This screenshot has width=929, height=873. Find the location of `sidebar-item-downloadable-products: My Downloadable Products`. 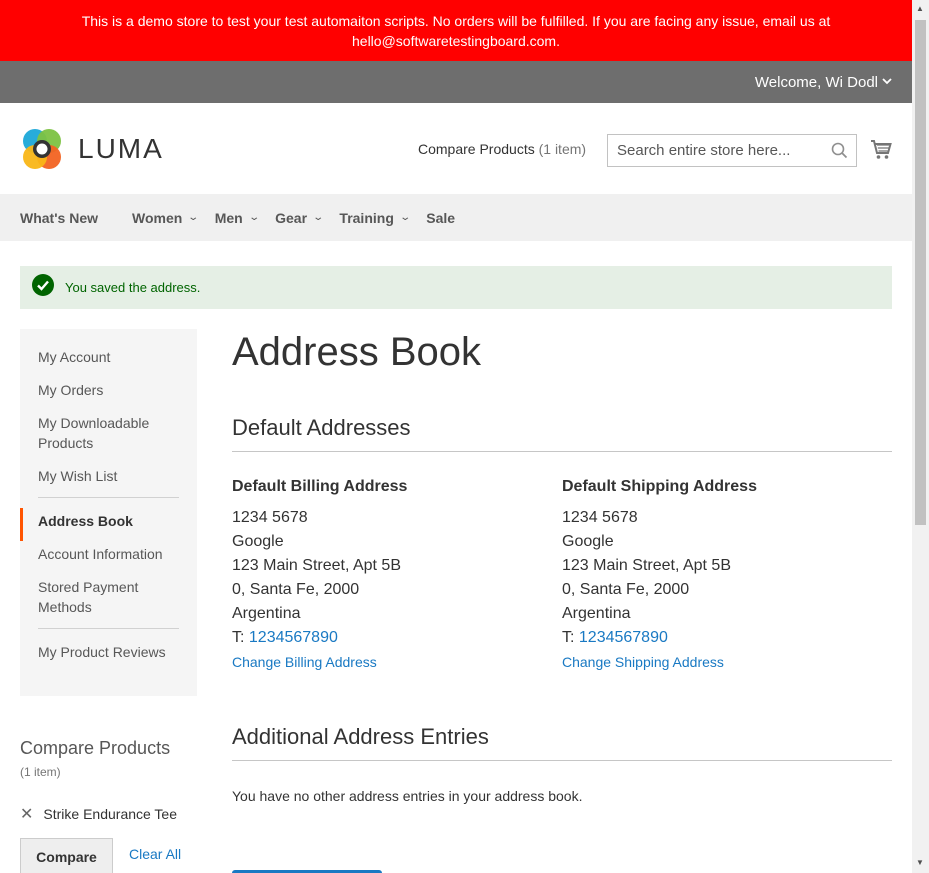

sidebar-item-downloadable-products: My Downloadable Products is located at coordinates (97, 436).